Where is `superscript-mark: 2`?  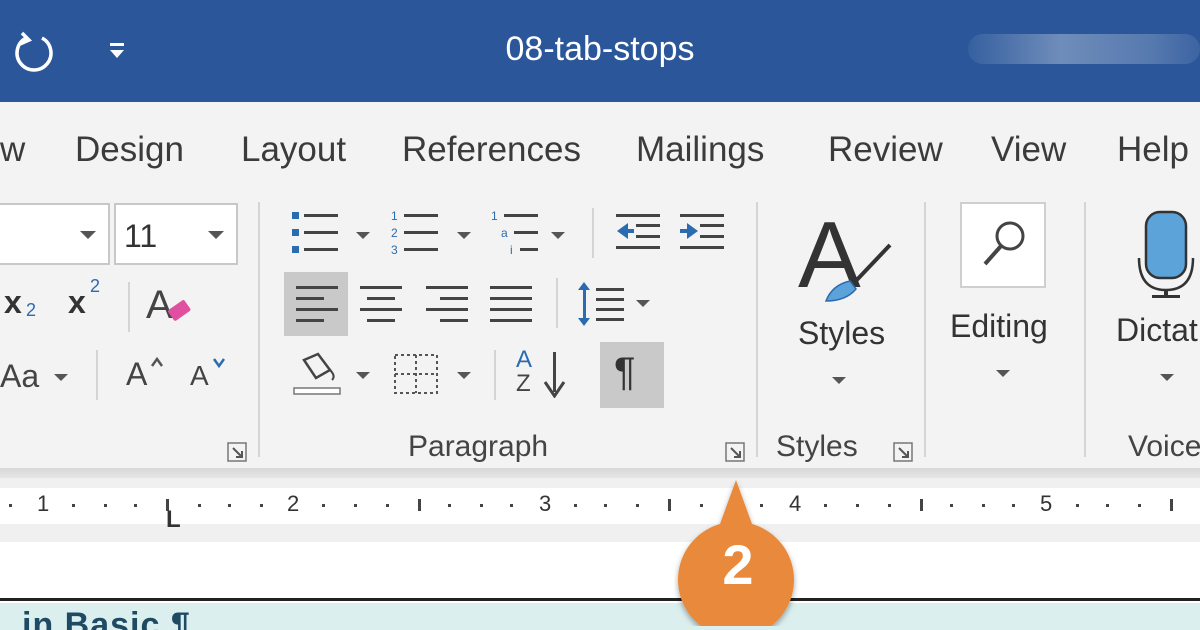 superscript-mark: 2 is located at coordinates (95, 286).